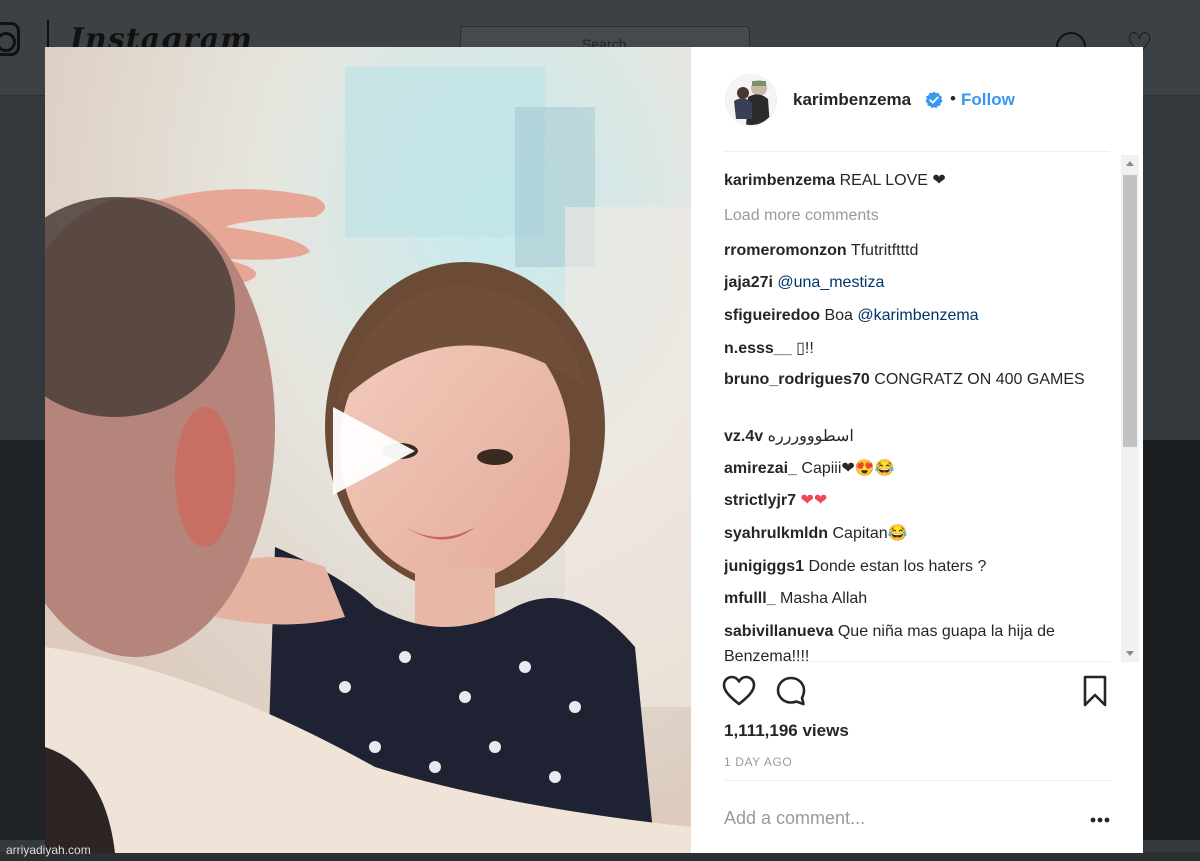  I want to click on comment-username: jaja27i, so click(748, 282).